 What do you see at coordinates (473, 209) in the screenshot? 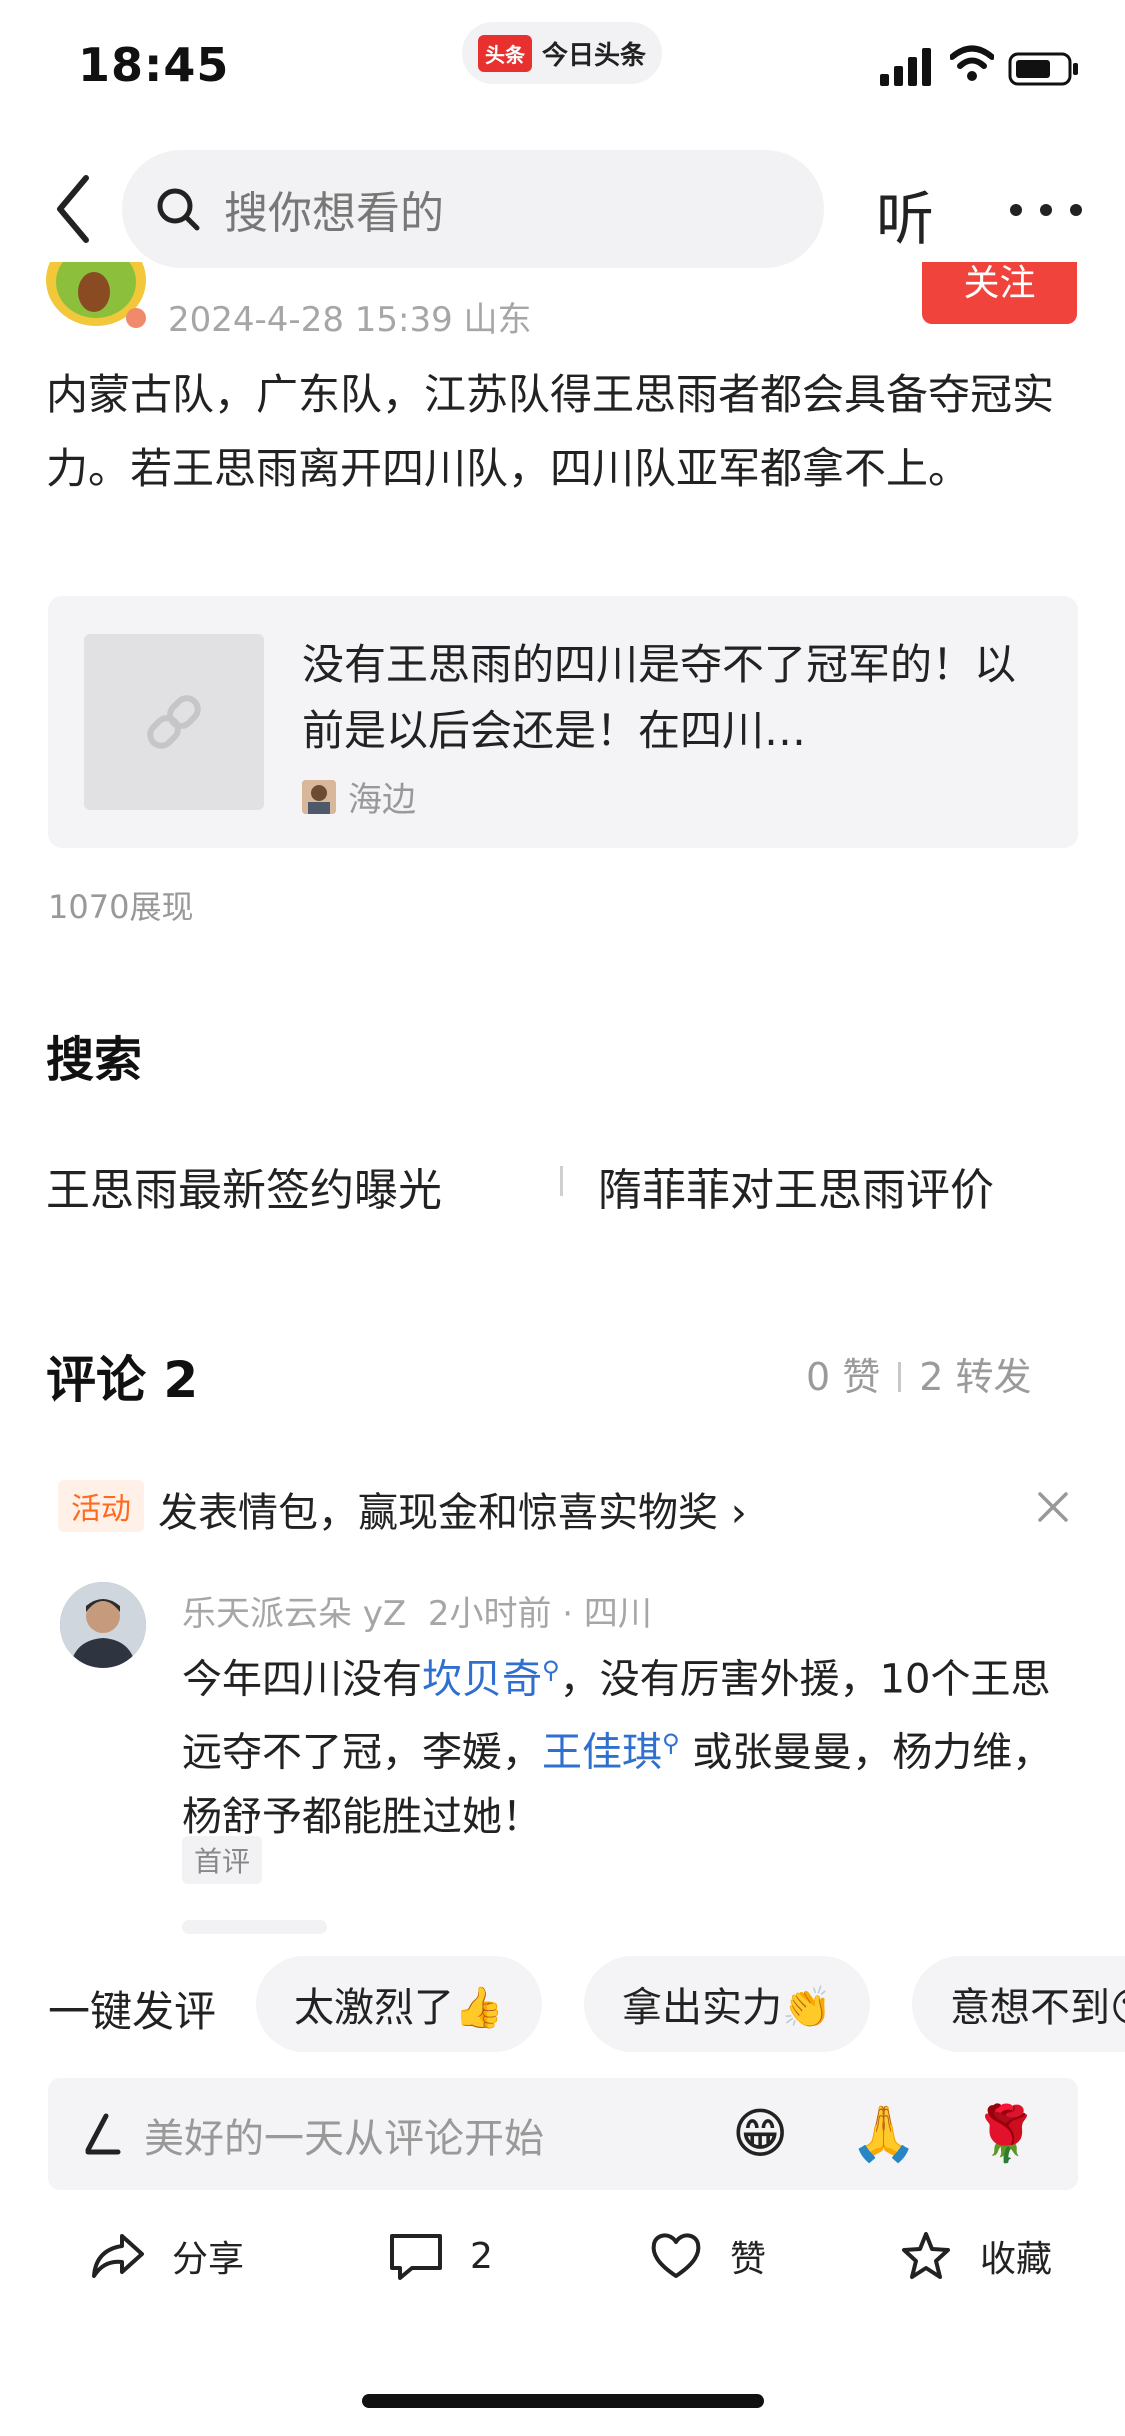
I see `search-input: 搜你想看的` at bounding box center [473, 209].